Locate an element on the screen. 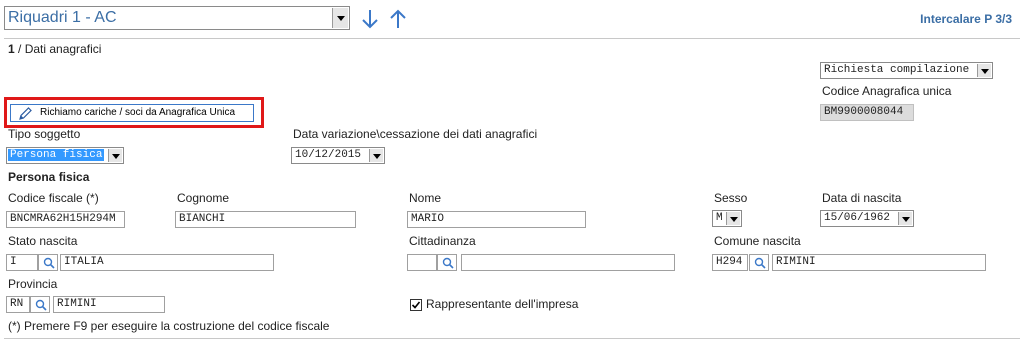 The height and width of the screenshot is (340, 1024). provincia-code: RN is located at coordinates (18, 304).